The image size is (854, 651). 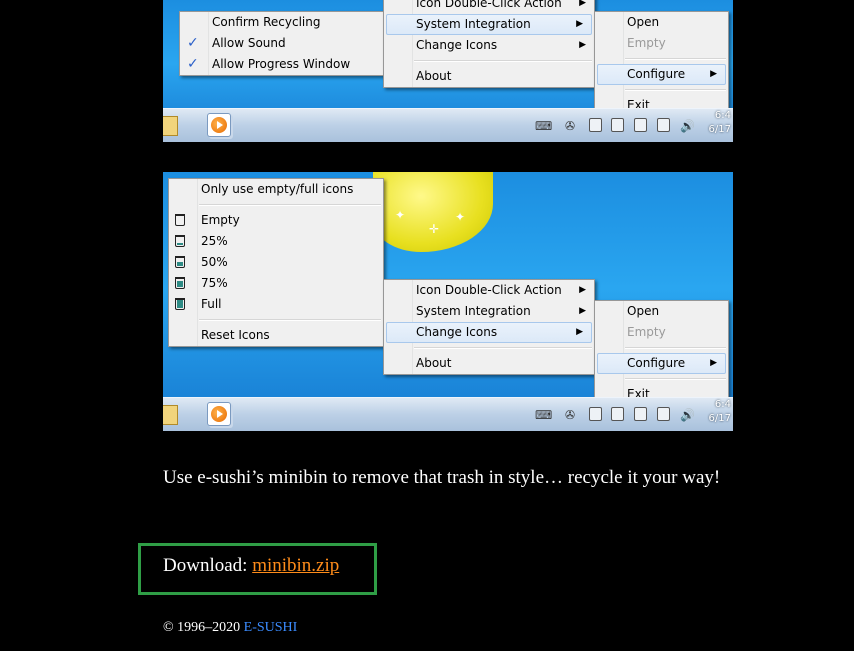 What do you see at coordinates (271, 627) in the screenshot?
I see `footer-link: E-SUSHI` at bounding box center [271, 627].